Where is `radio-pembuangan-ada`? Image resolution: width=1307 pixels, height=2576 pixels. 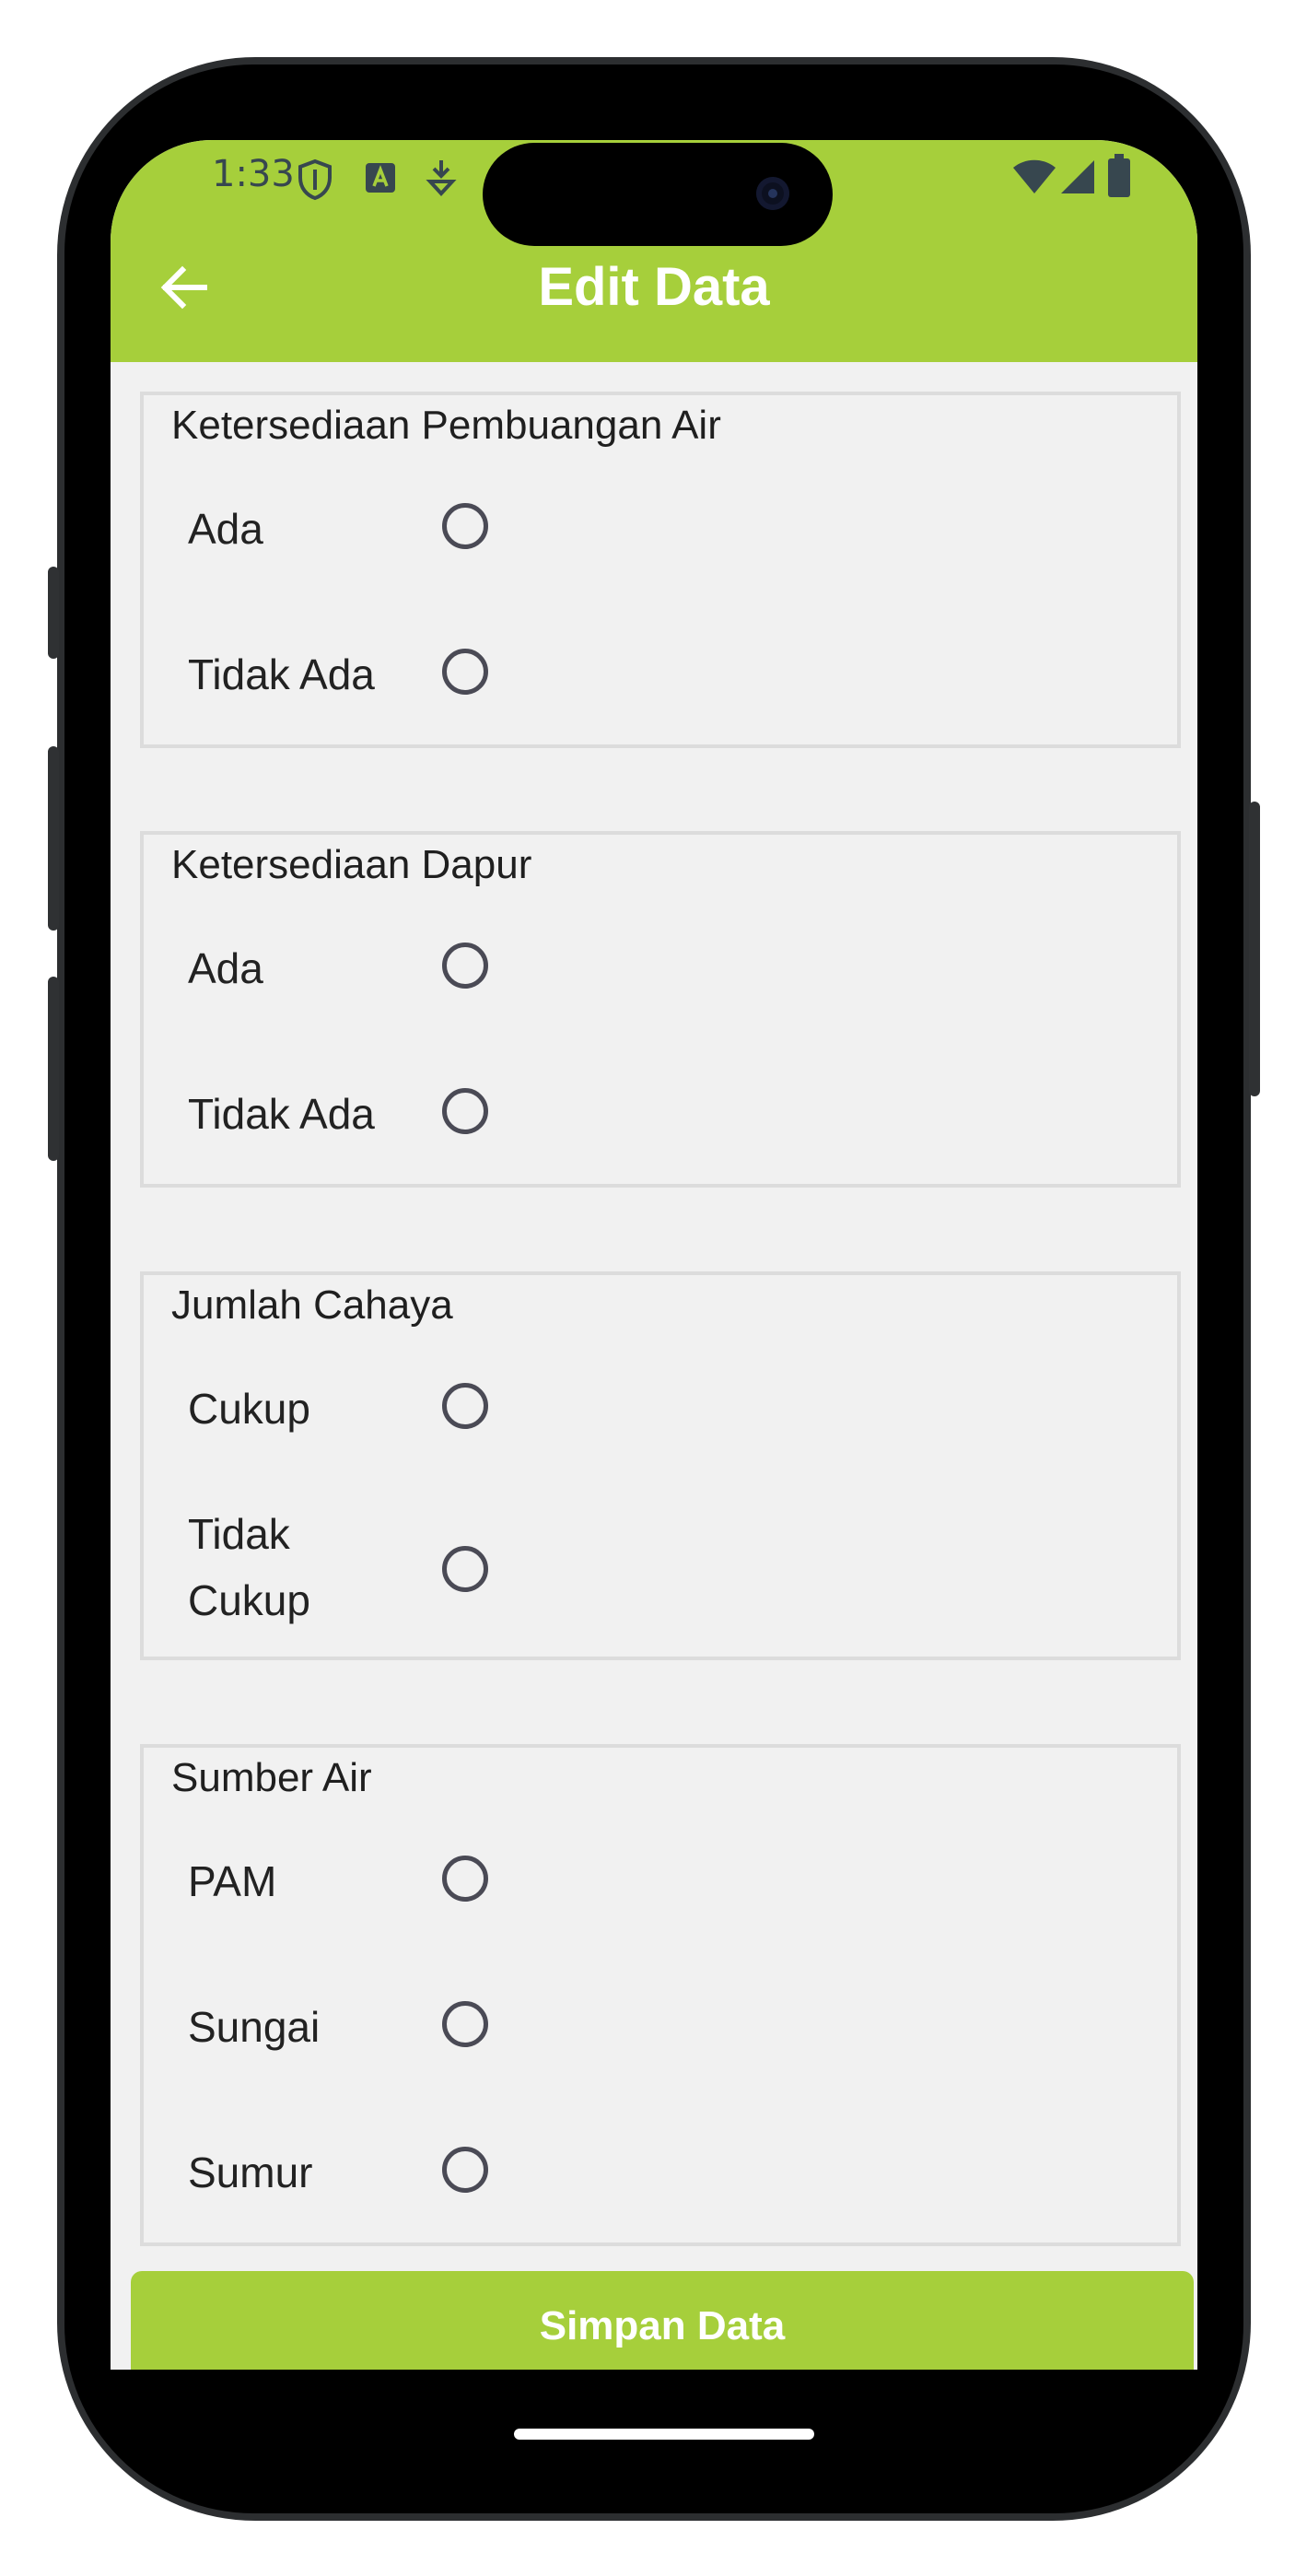
radio-pembuangan-ada is located at coordinates (465, 526).